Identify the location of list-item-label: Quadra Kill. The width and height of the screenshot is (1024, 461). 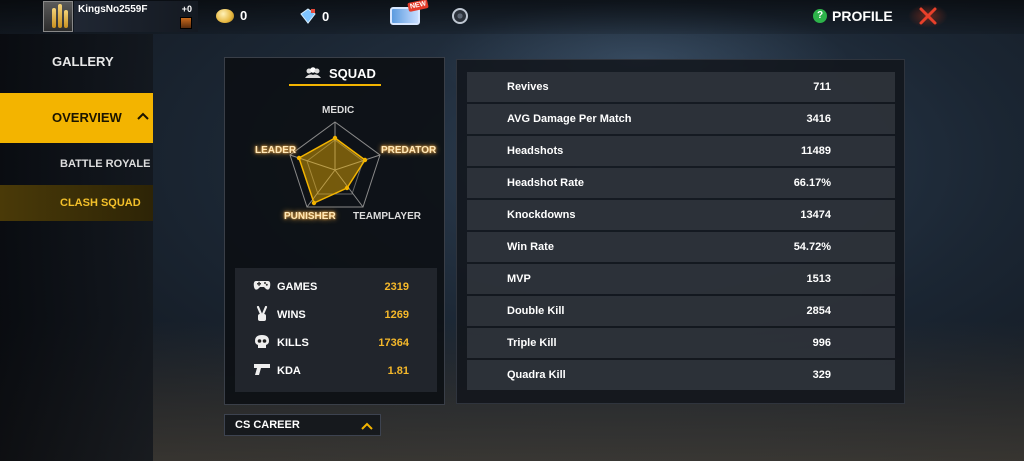
(536, 375).